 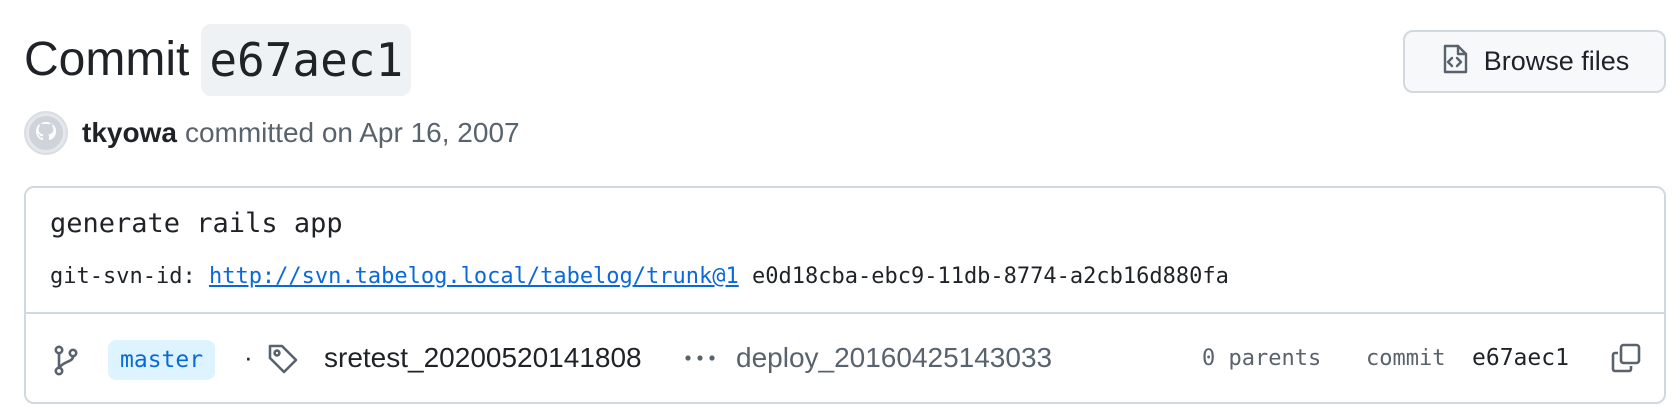 What do you see at coordinates (894, 358) in the screenshot?
I see `tag-link-last: deploy_20160425143033` at bounding box center [894, 358].